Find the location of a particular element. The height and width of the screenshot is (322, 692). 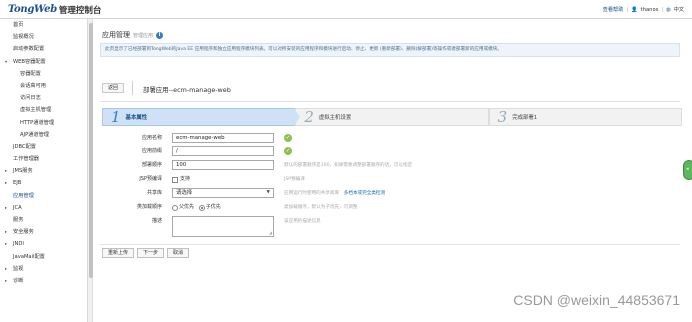

sidebar-item-label: 访问日志 is located at coordinates (30, 98).